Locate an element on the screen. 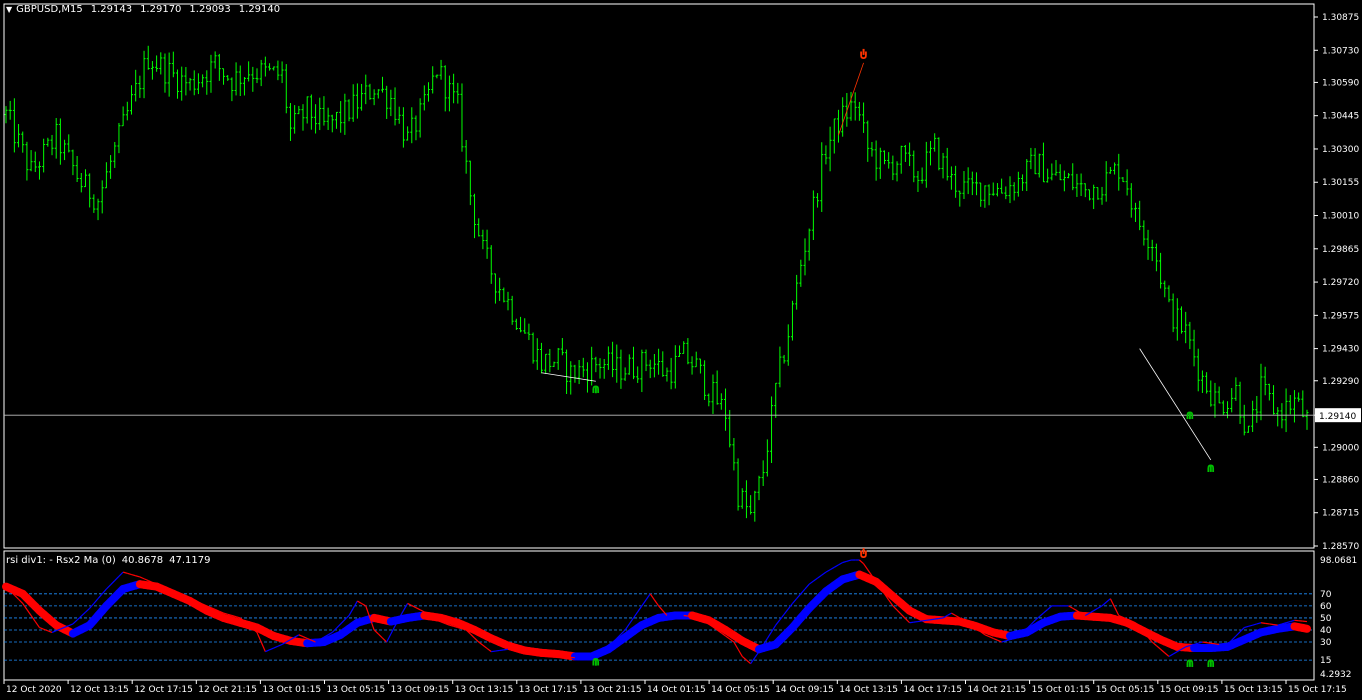 This screenshot has width=1362, height=700. time-axis-label: 12 Oct 17:15 is located at coordinates (163, 690).